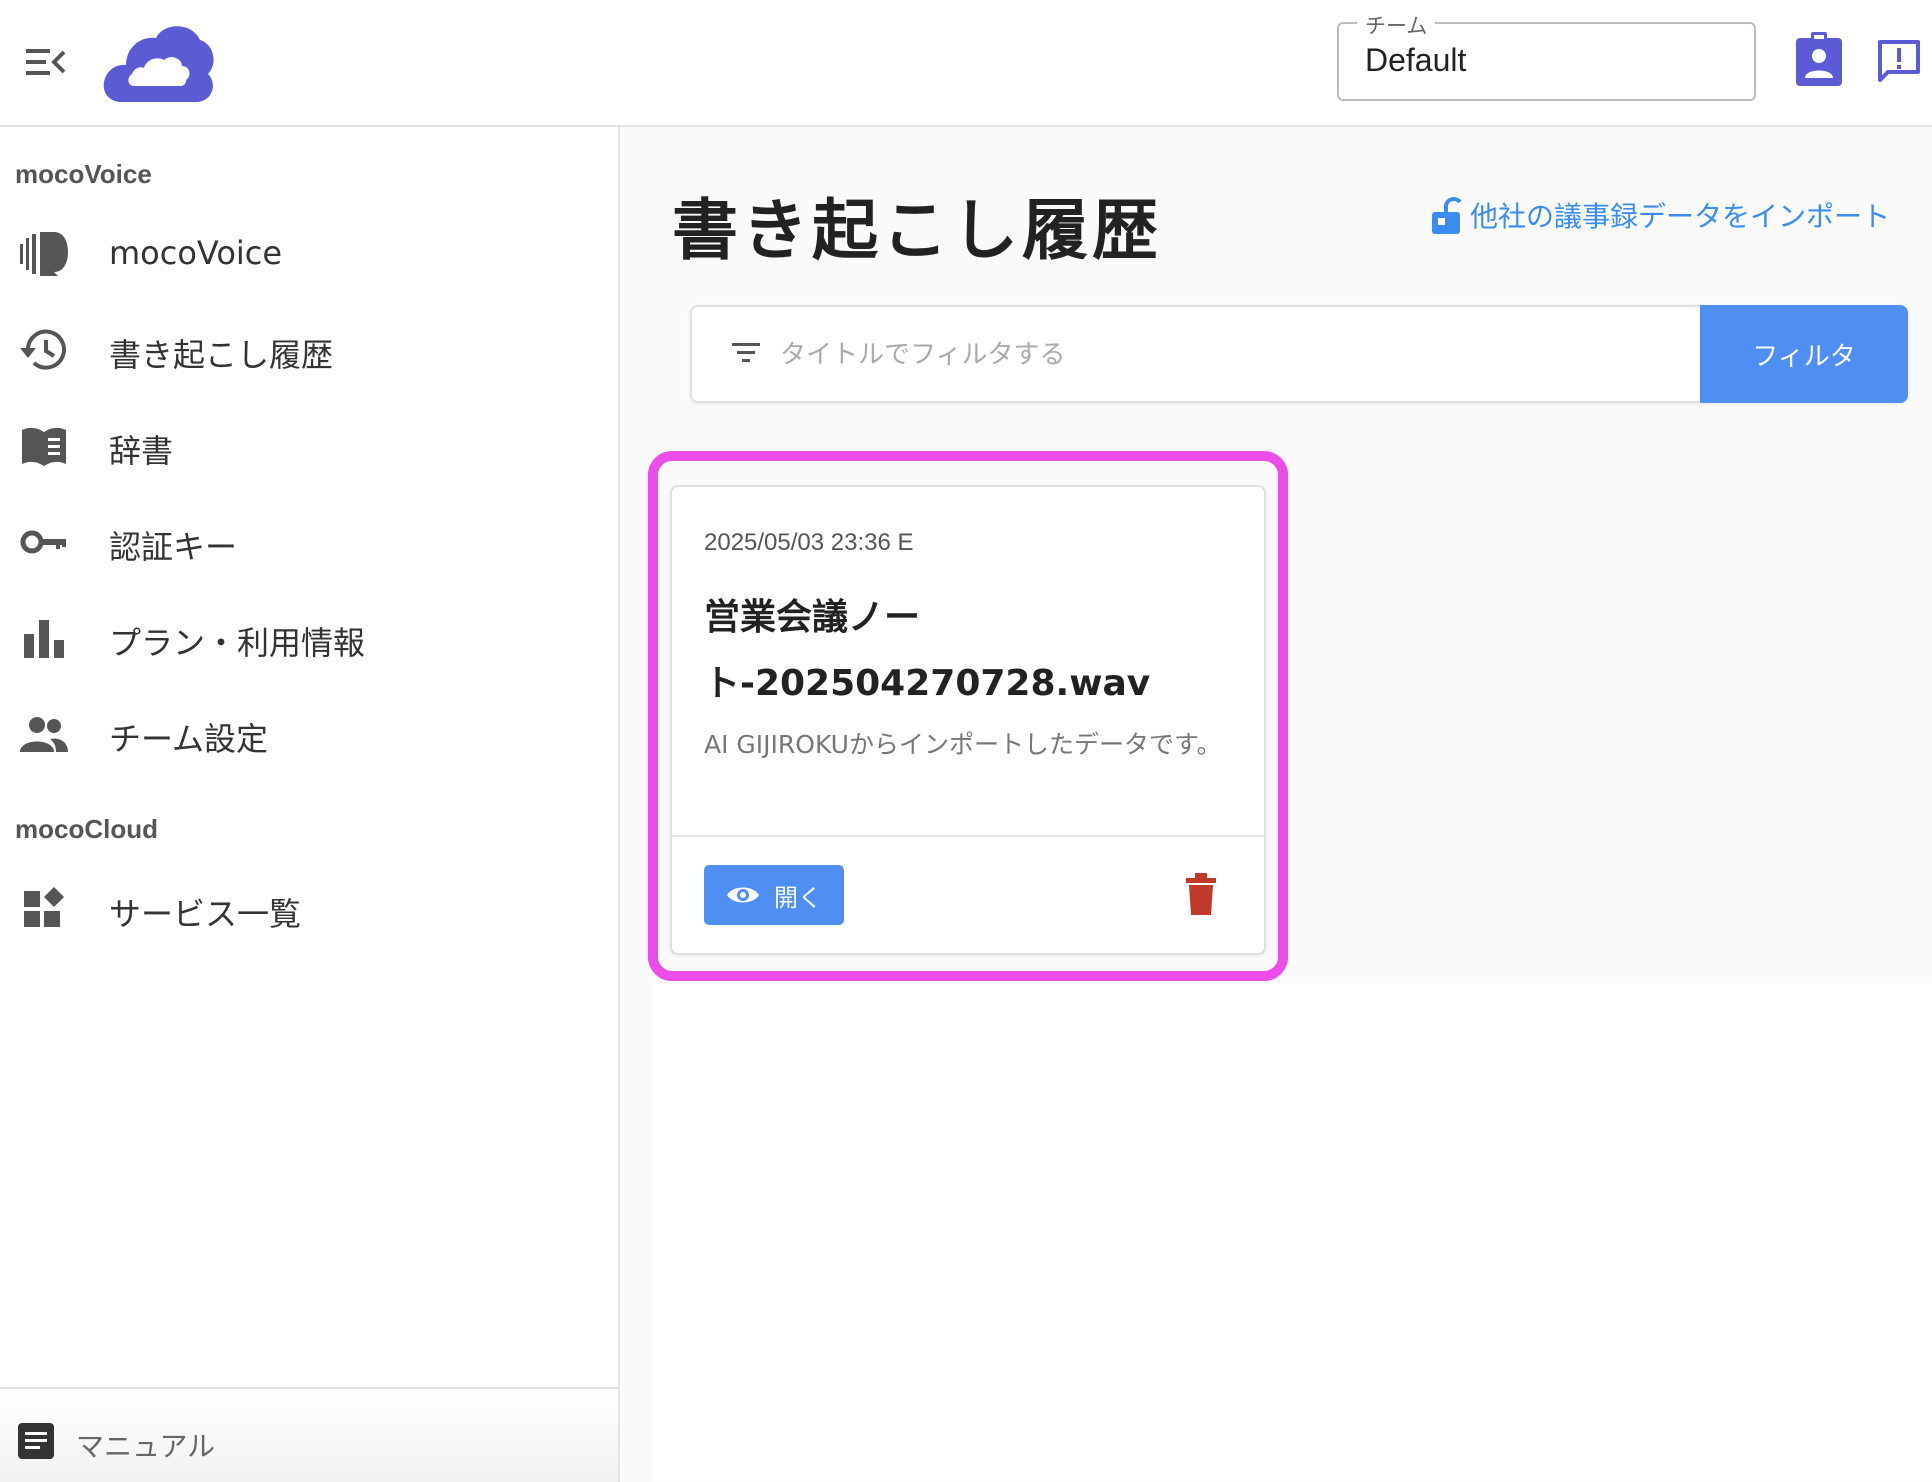 The width and height of the screenshot is (1932, 1482). Describe the element at coordinates (1804, 354) in the screenshot. I see `filter-button: フィルタ` at that location.